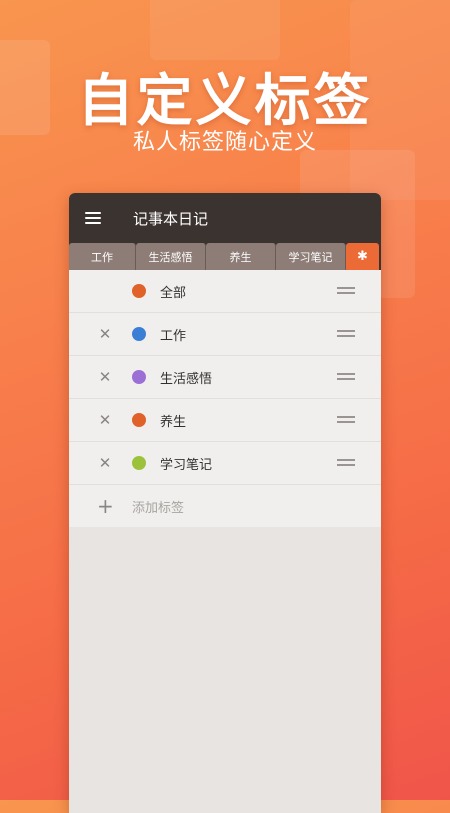  I want to click on tag-row-work: ✕ 工作, so click(225, 334).